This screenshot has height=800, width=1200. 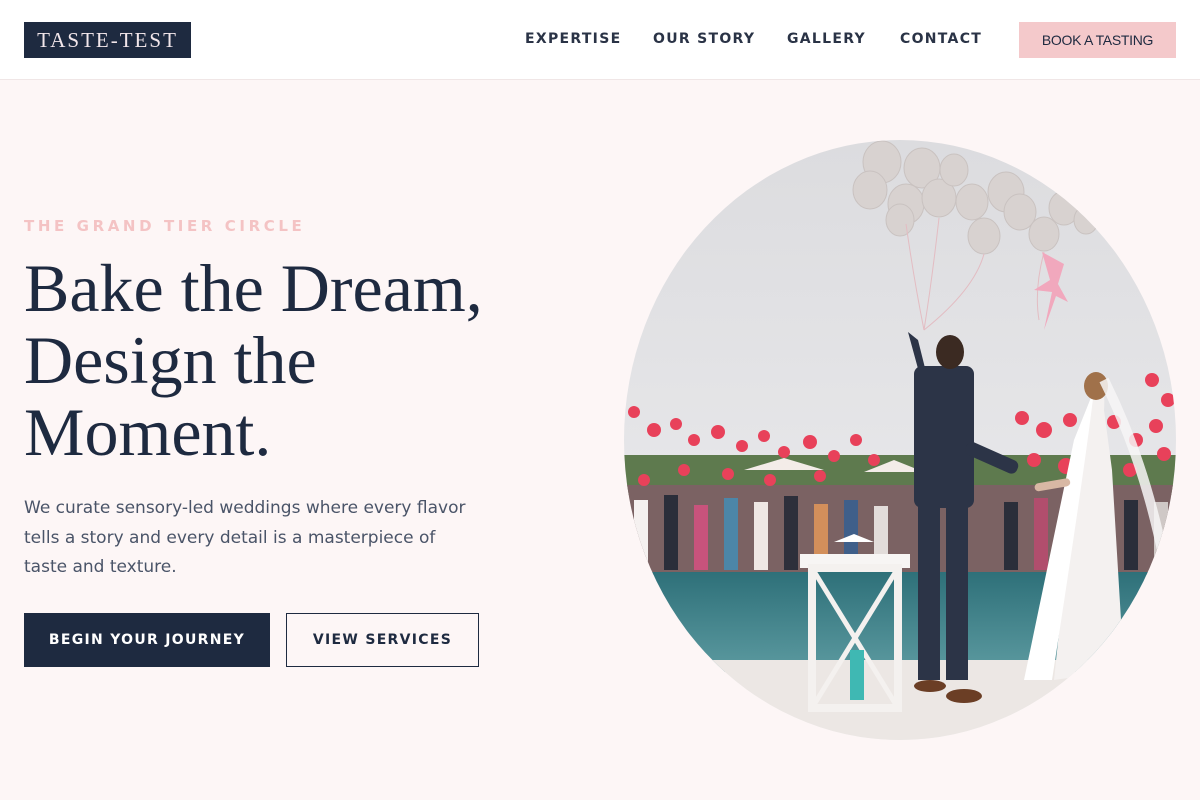 I want to click on hero-eyebrow: THE GRAND TIER CIRCLE, so click(x=165, y=226).